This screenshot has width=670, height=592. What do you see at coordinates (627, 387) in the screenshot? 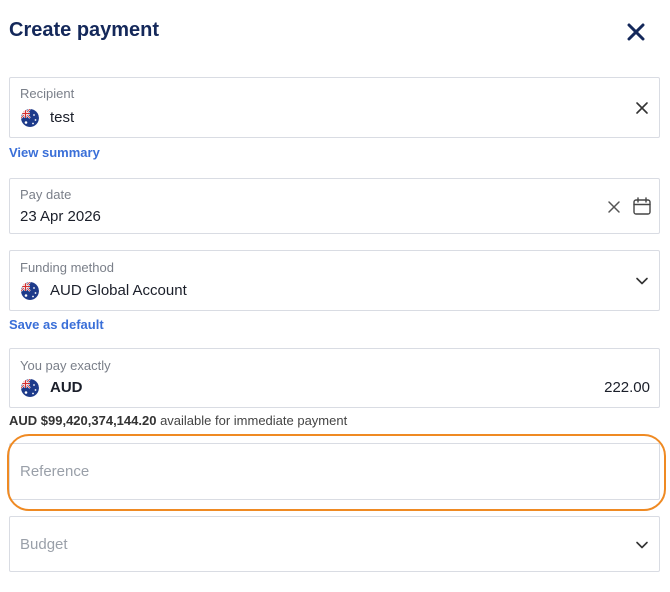
I see `amount-input: 222.00` at bounding box center [627, 387].